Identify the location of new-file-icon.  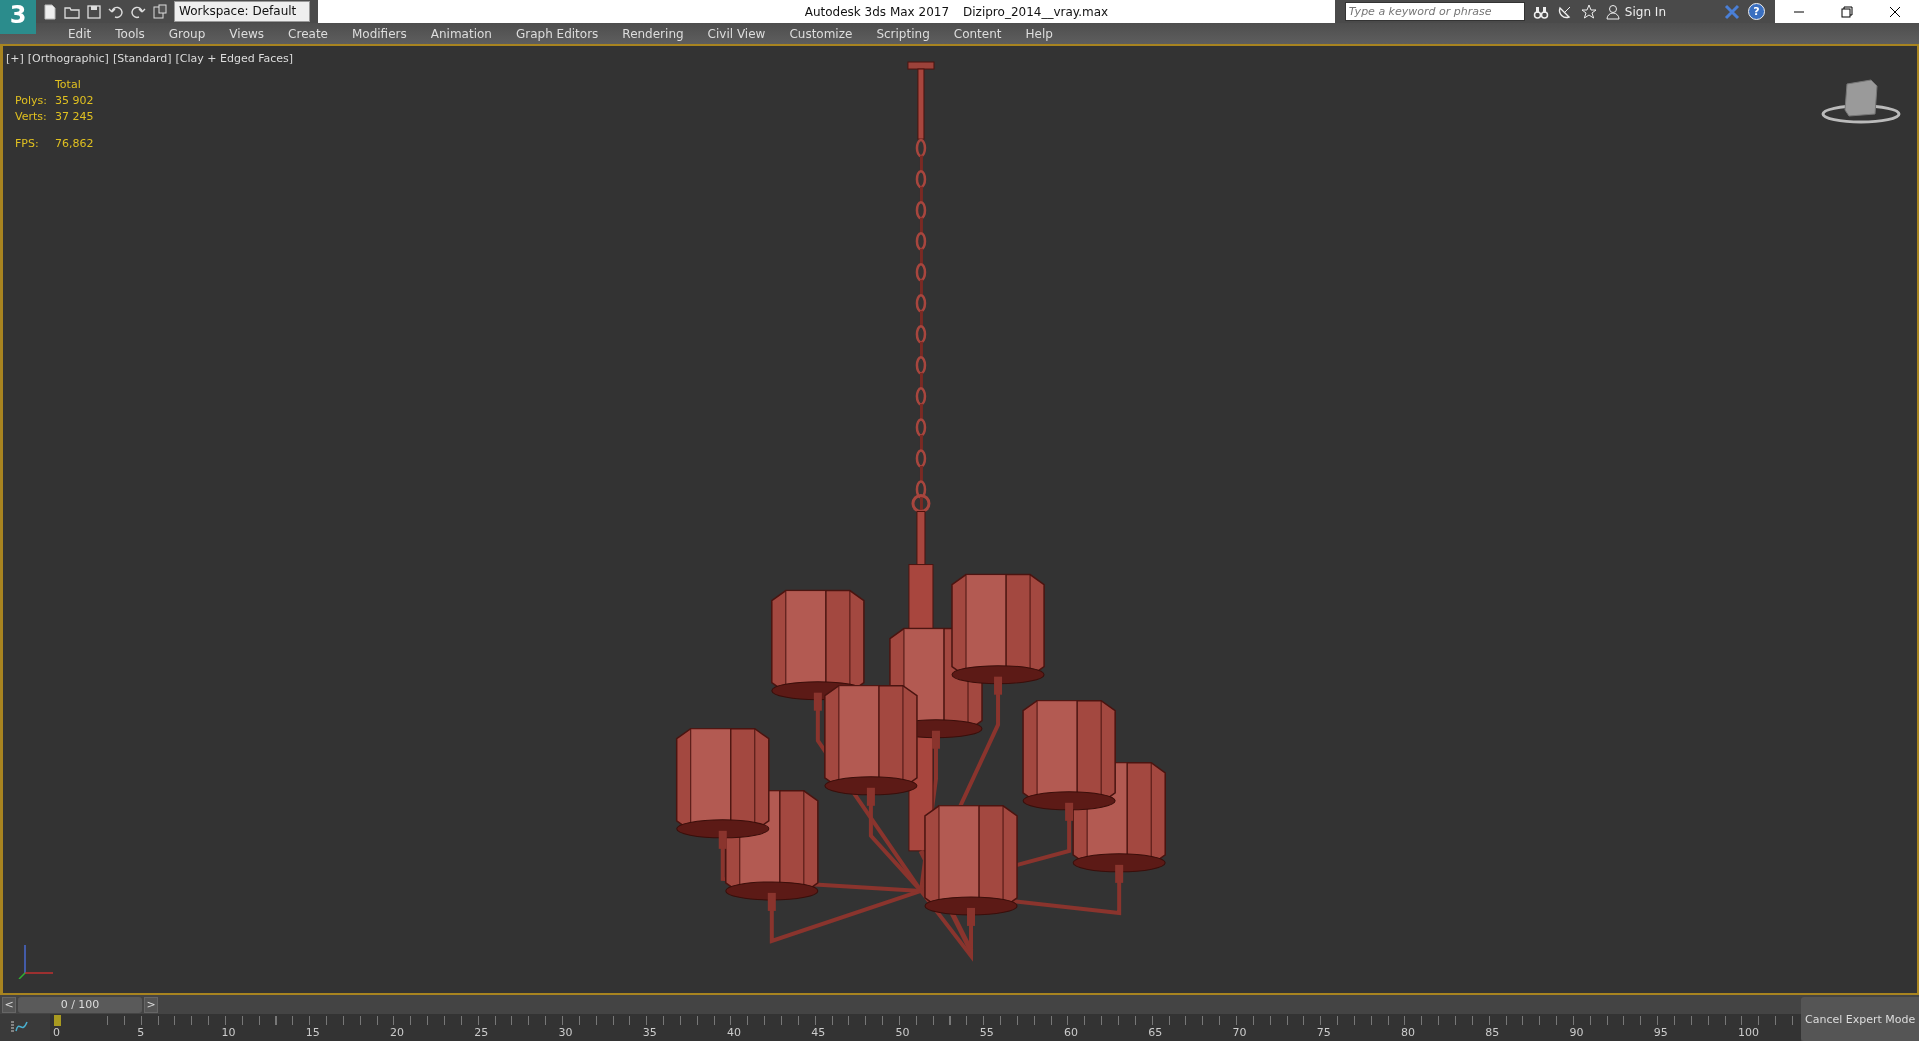
(50, 11).